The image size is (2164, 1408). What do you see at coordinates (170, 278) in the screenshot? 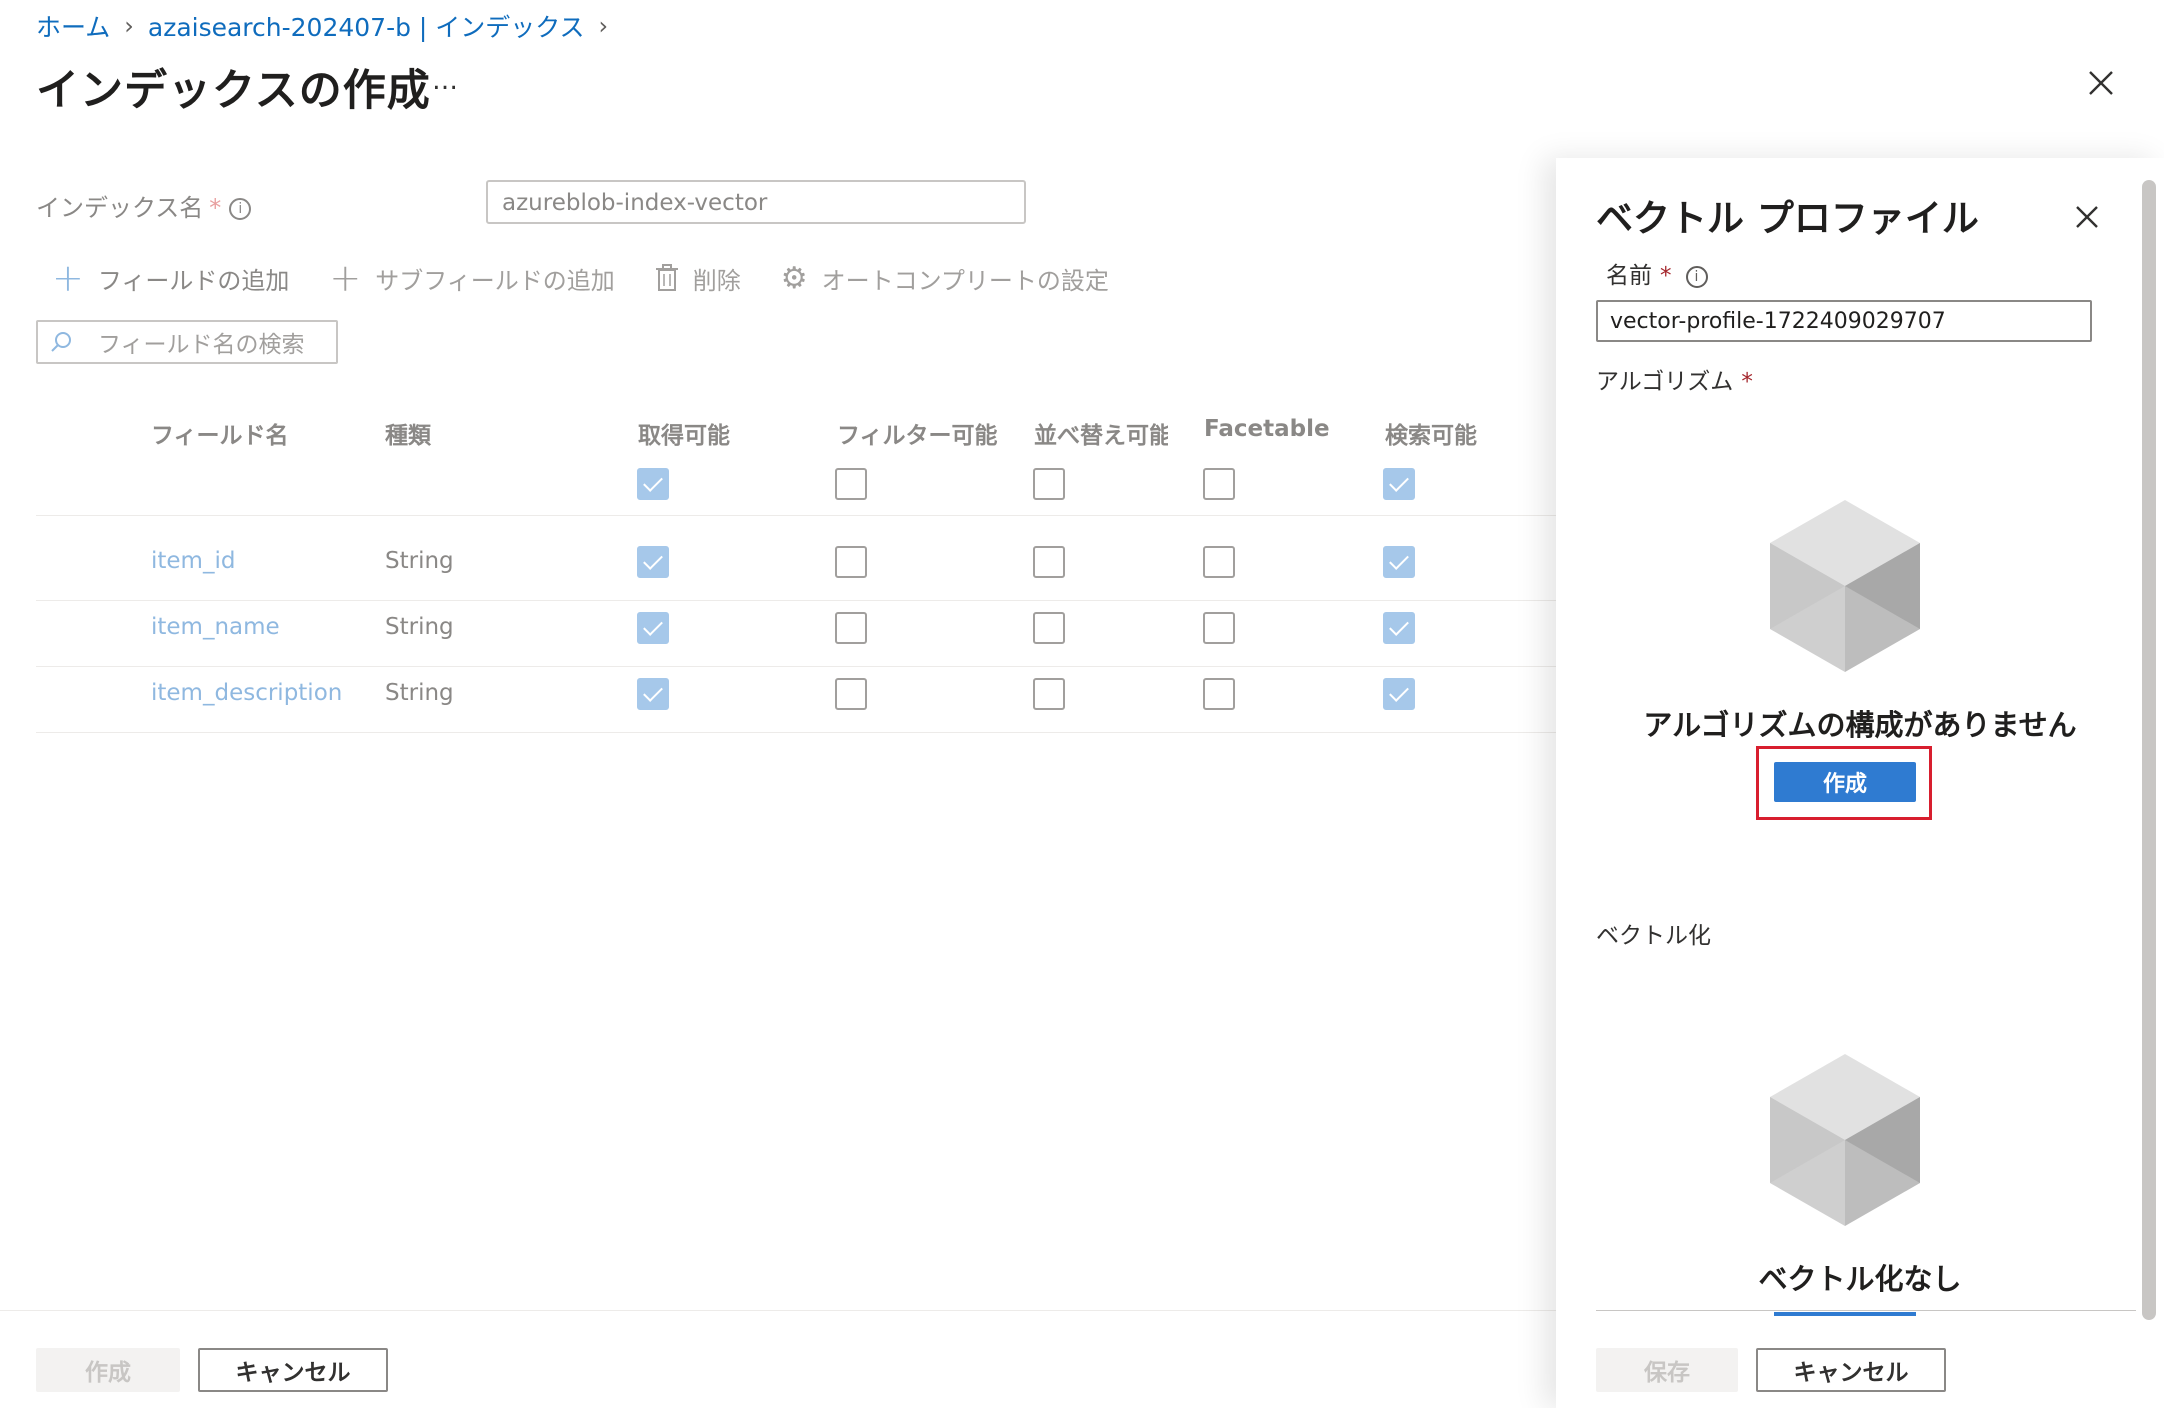
I see `add-field-button: + フィールドの追加` at bounding box center [170, 278].